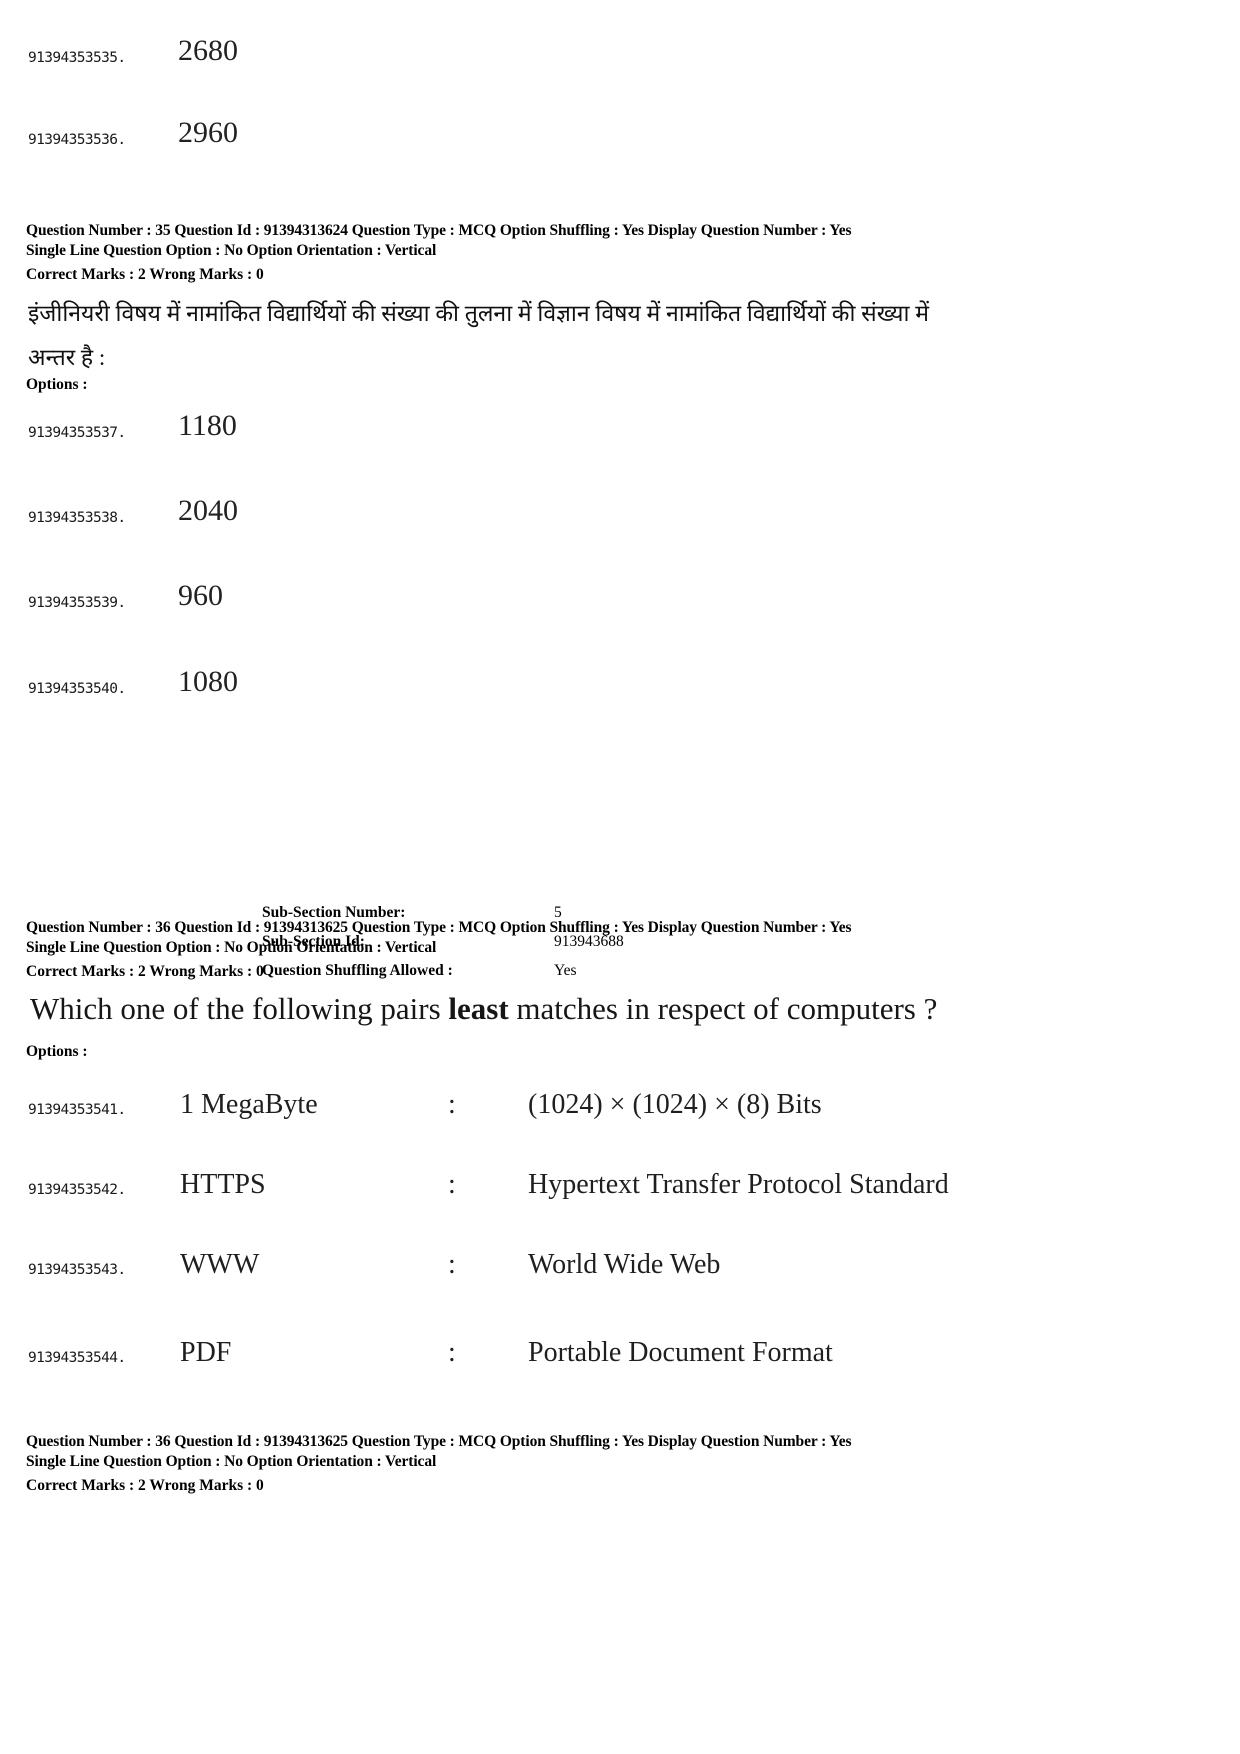 The height and width of the screenshot is (1754, 1240). What do you see at coordinates (77, 689) in the screenshot?
I see `option-id: 91394353540.` at bounding box center [77, 689].